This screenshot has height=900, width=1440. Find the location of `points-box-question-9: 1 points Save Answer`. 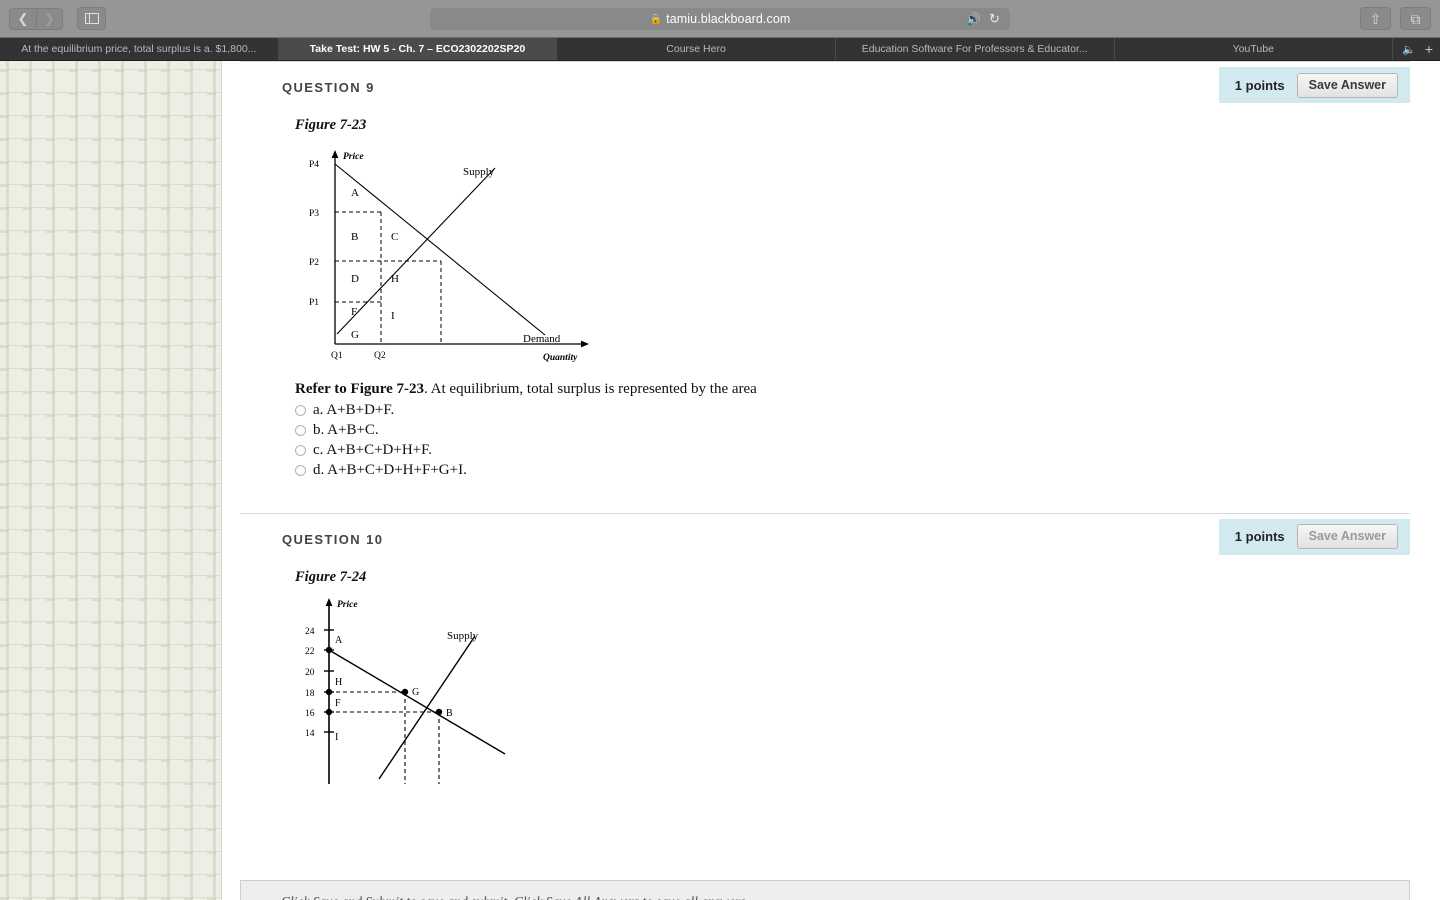

points-box-question-9: 1 points Save Answer is located at coordinates (1314, 85).